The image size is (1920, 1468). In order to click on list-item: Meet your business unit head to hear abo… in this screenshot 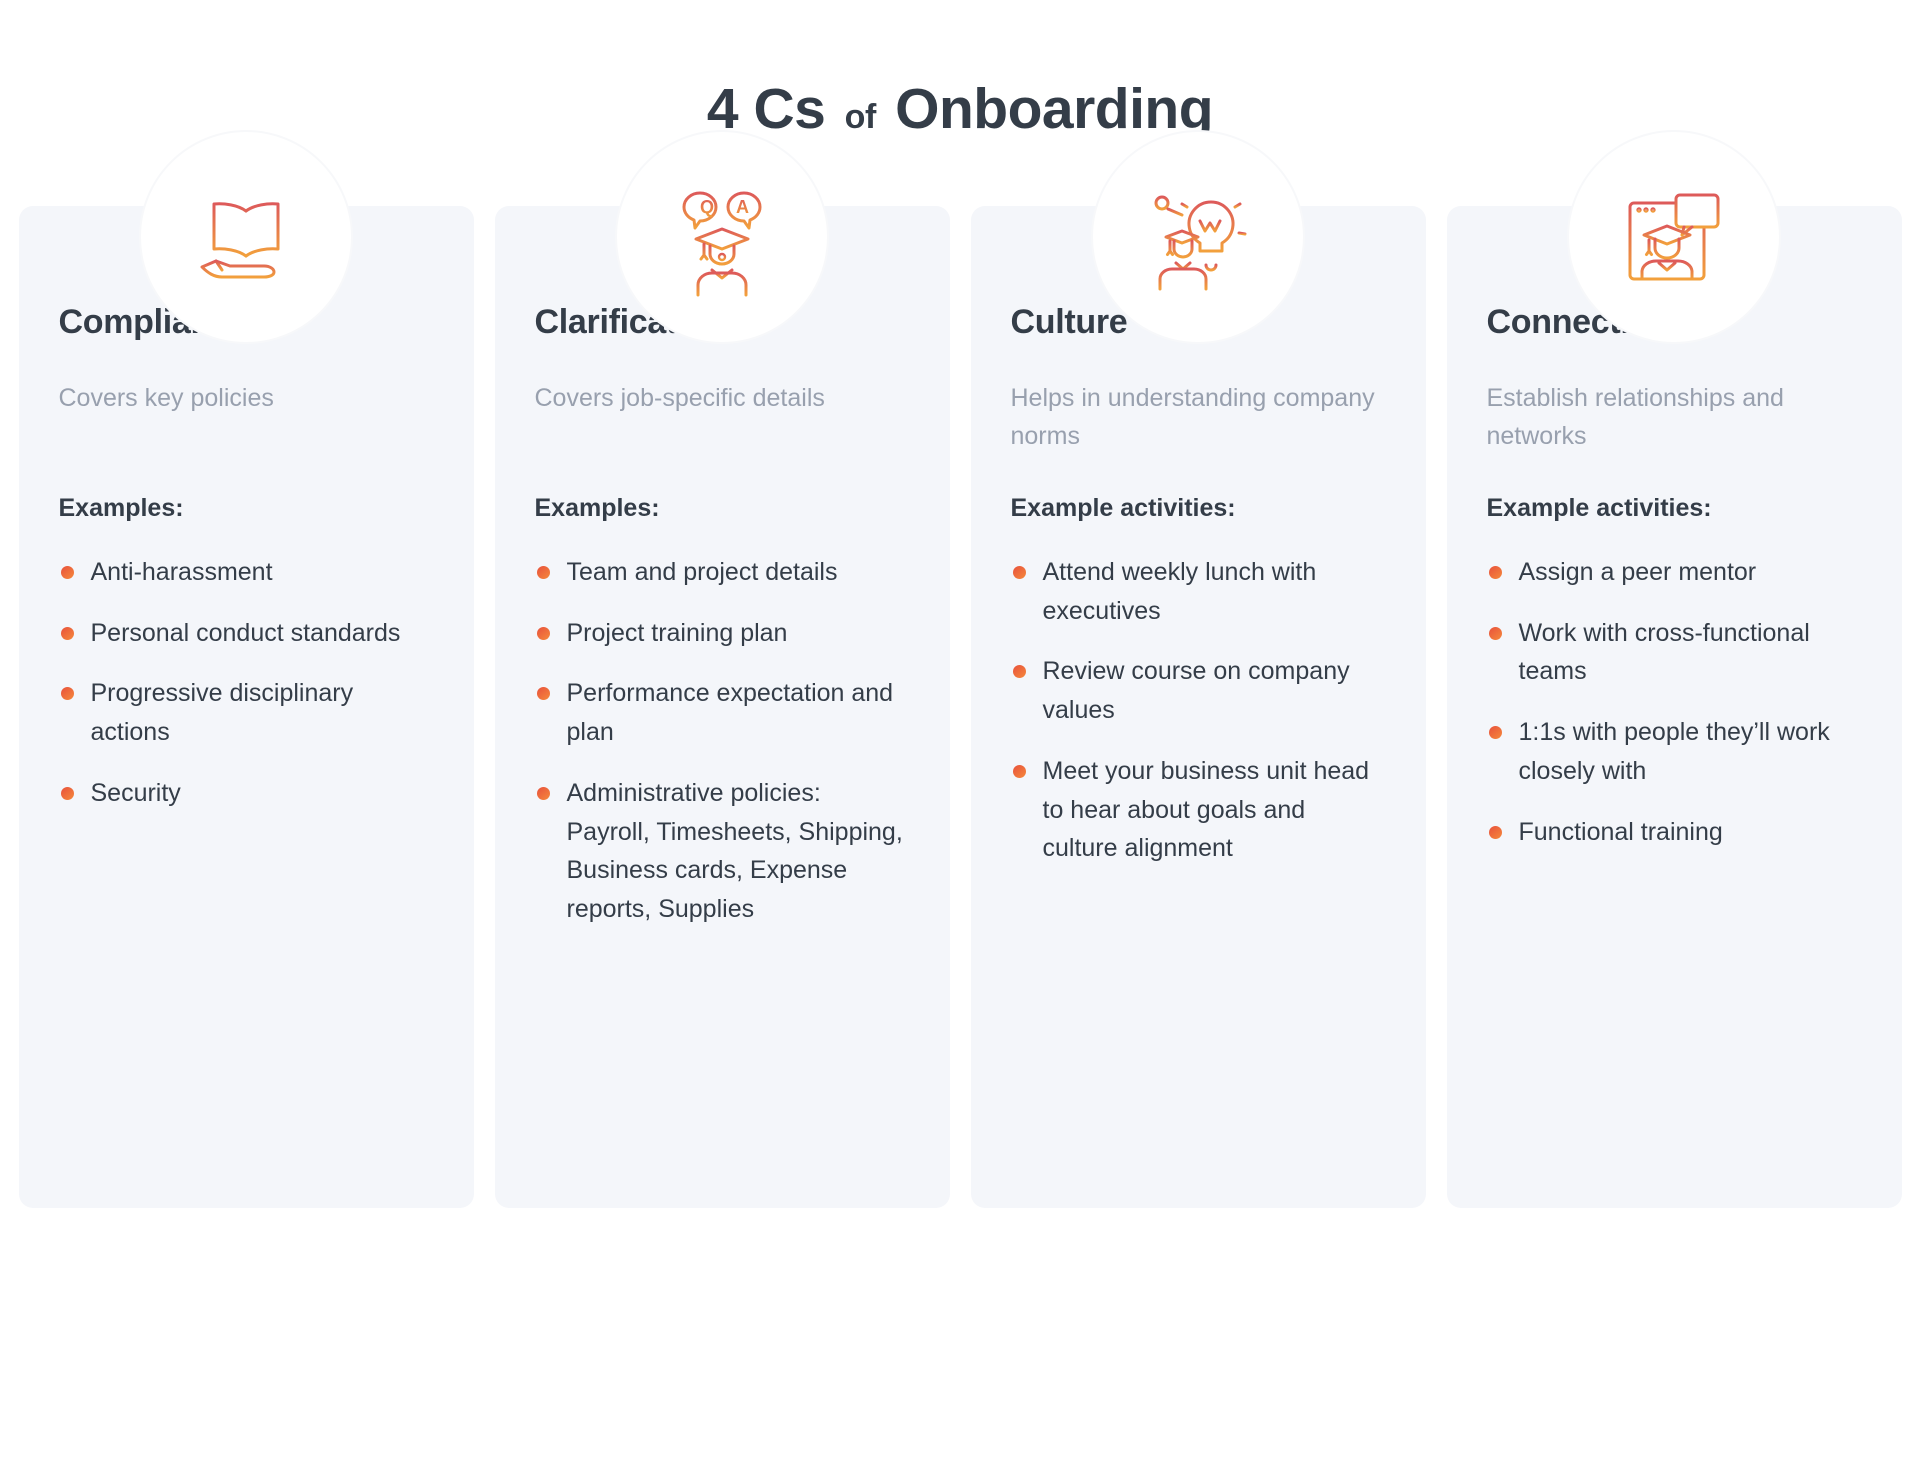, I will do `click(1198, 810)`.